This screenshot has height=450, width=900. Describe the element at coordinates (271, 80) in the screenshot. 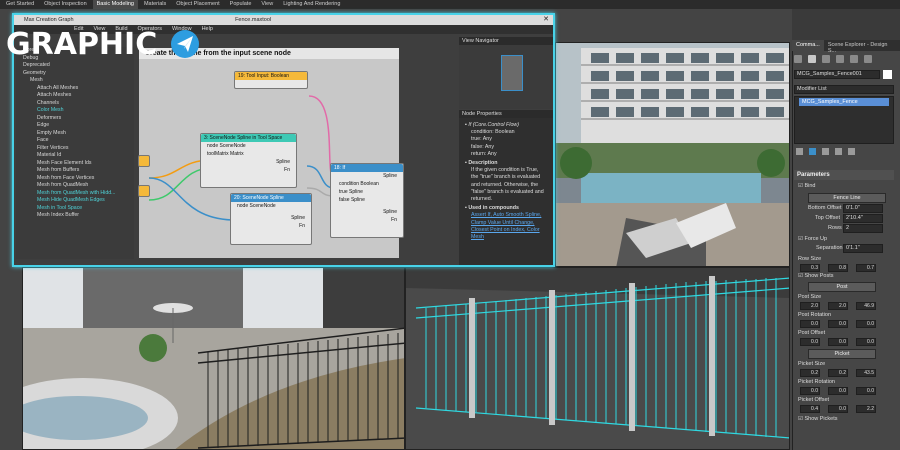

I see `node-tool-input: 19: Tool Input: Boolean` at that location.